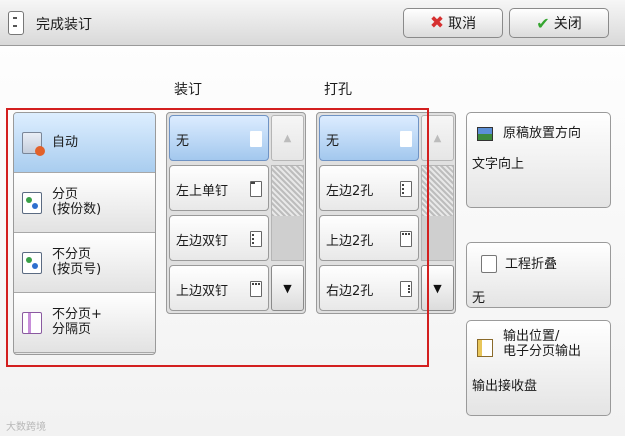 Image resolution: width=625 pixels, height=436 pixels. Describe the element at coordinates (338, 90) in the screenshot. I see `punch-header: 打孔` at that location.